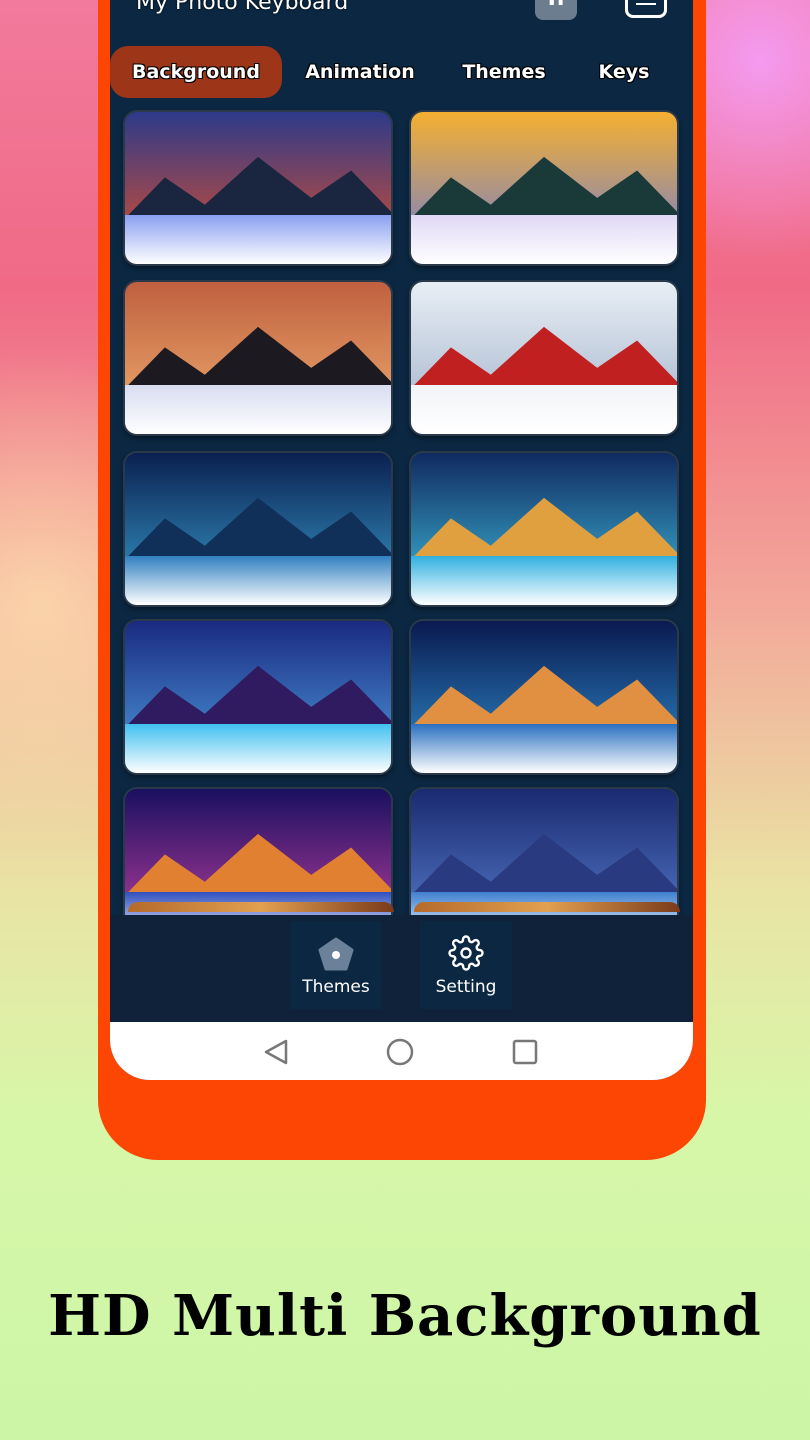 Image resolution: width=810 pixels, height=1440 pixels. What do you see at coordinates (624, 72) in the screenshot?
I see `tab-keys: Keys` at bounding box center [624, 72].